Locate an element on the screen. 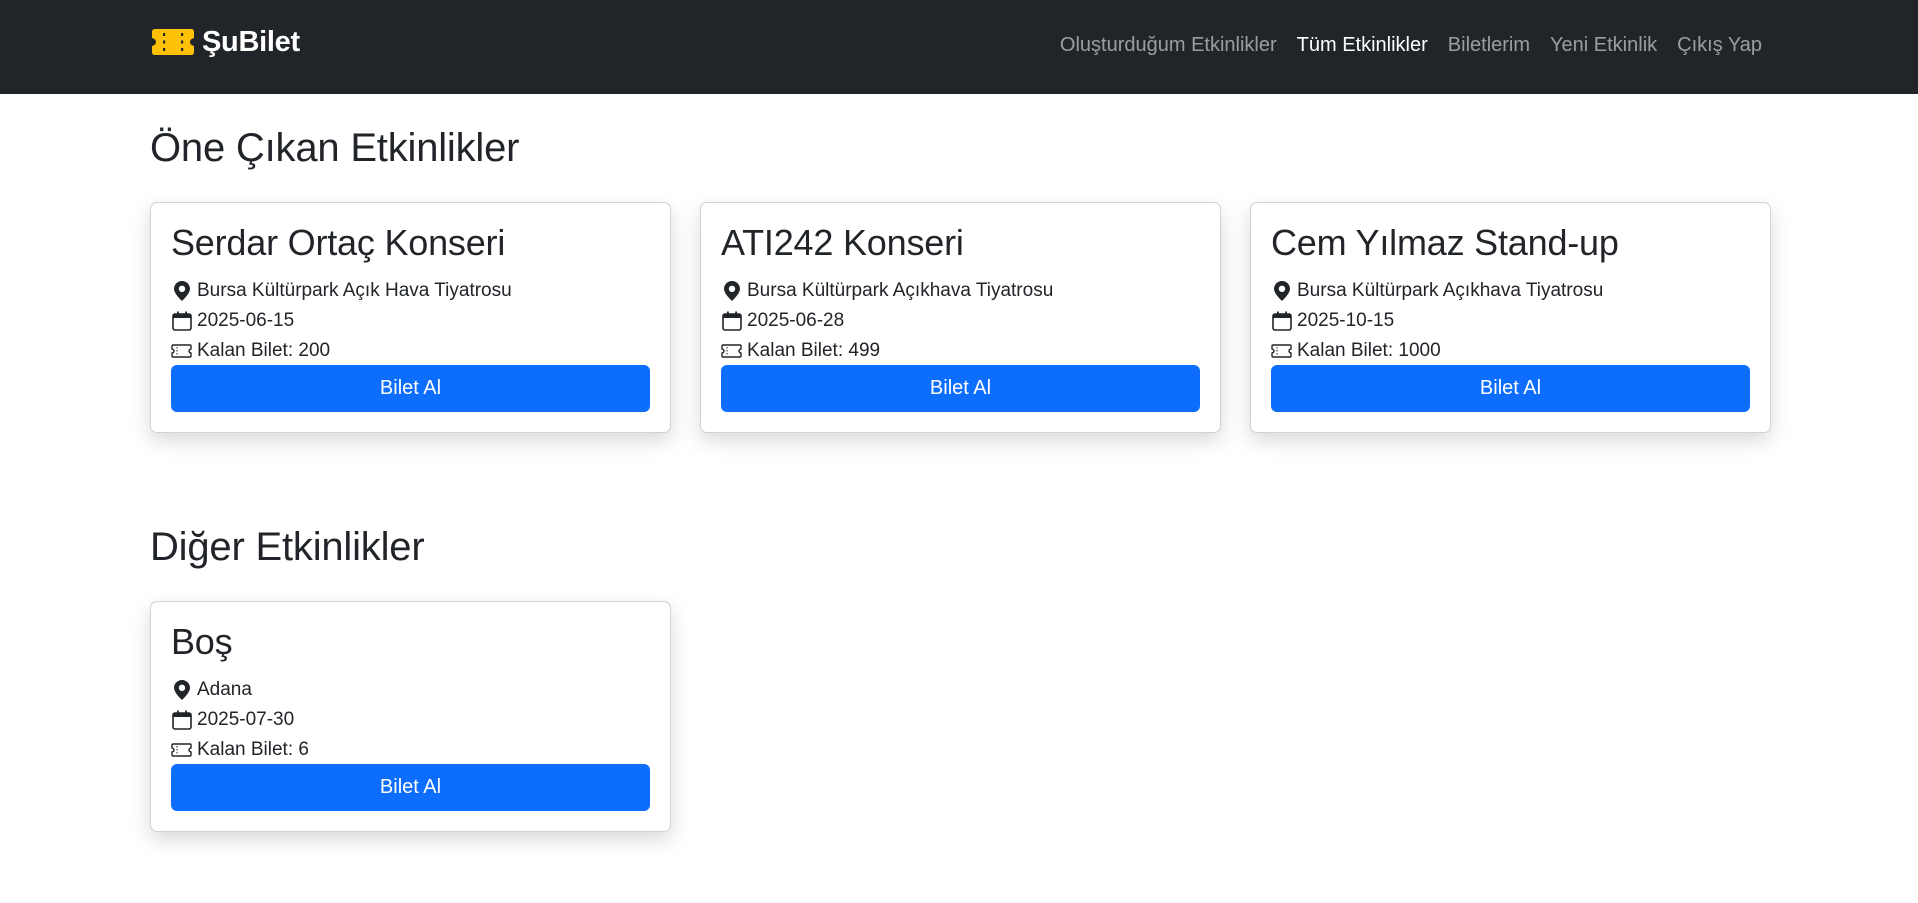 The height and width of the screenshot is (903, 1918). event-tickets-text: Kalan Bilet: 6 is located at coordinates (253, 749).